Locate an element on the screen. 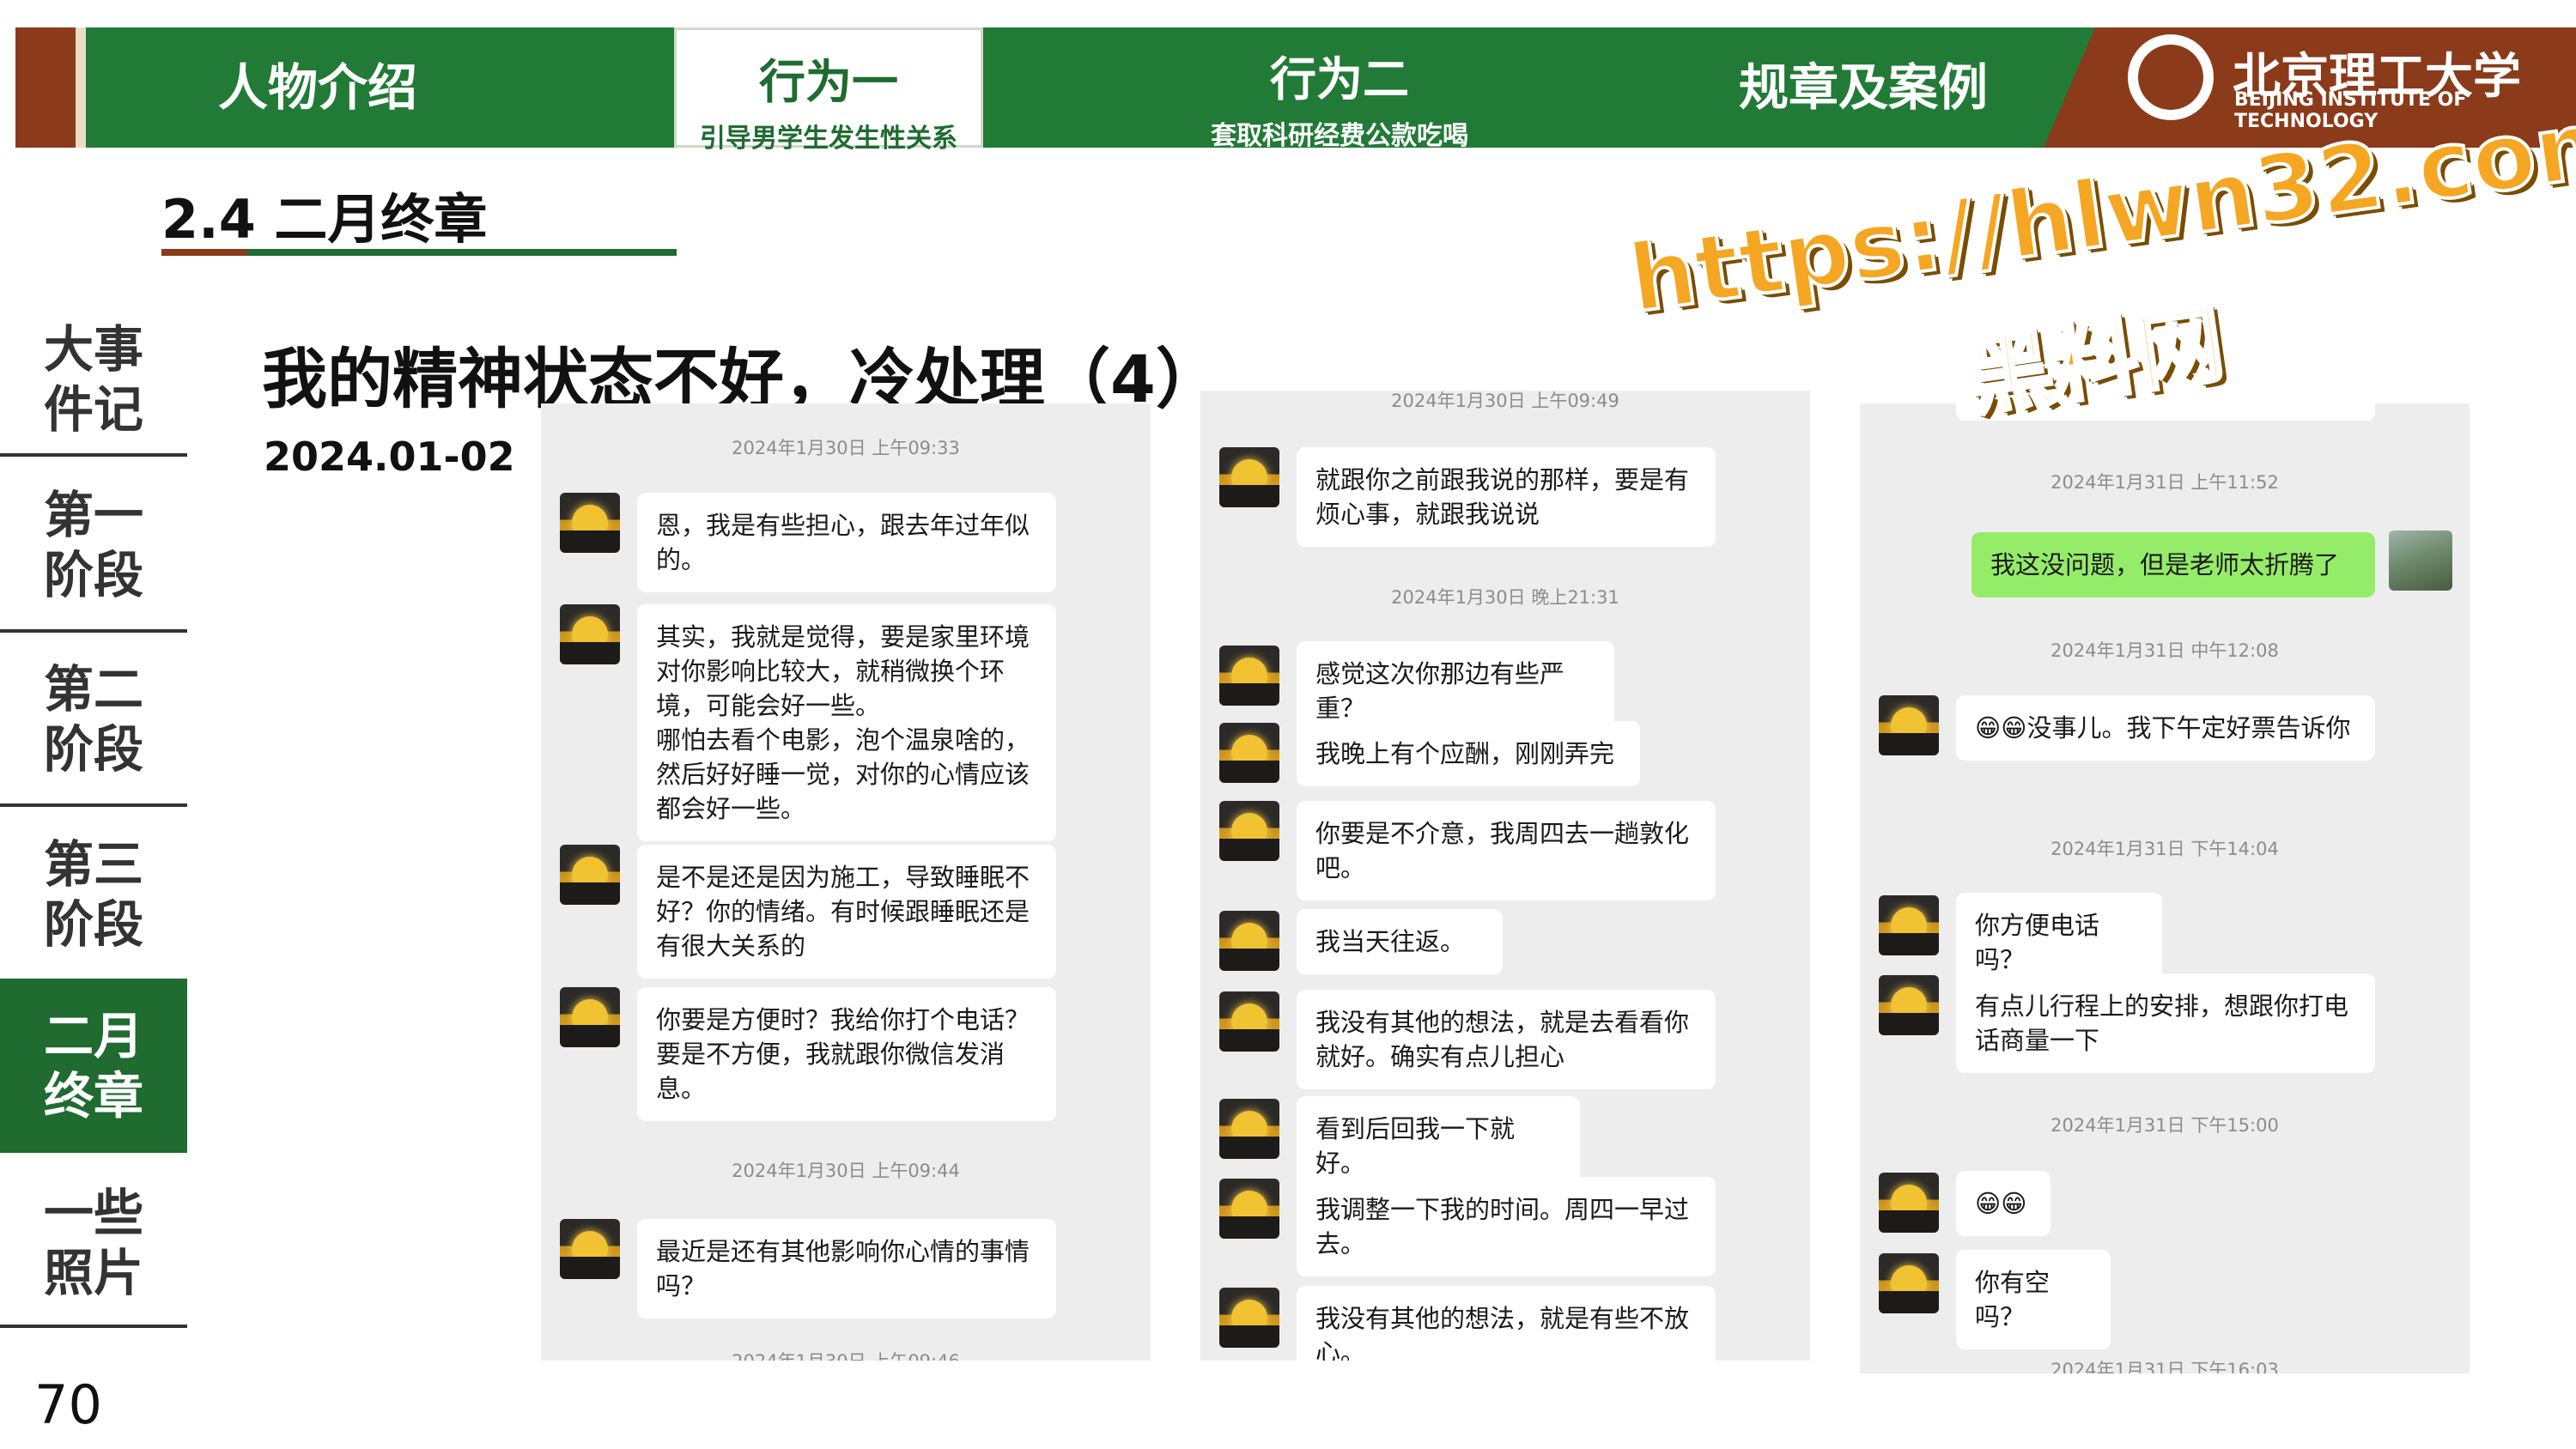  nav-tab-rules: 规章及案例 is located at coordinates (1864, 87).